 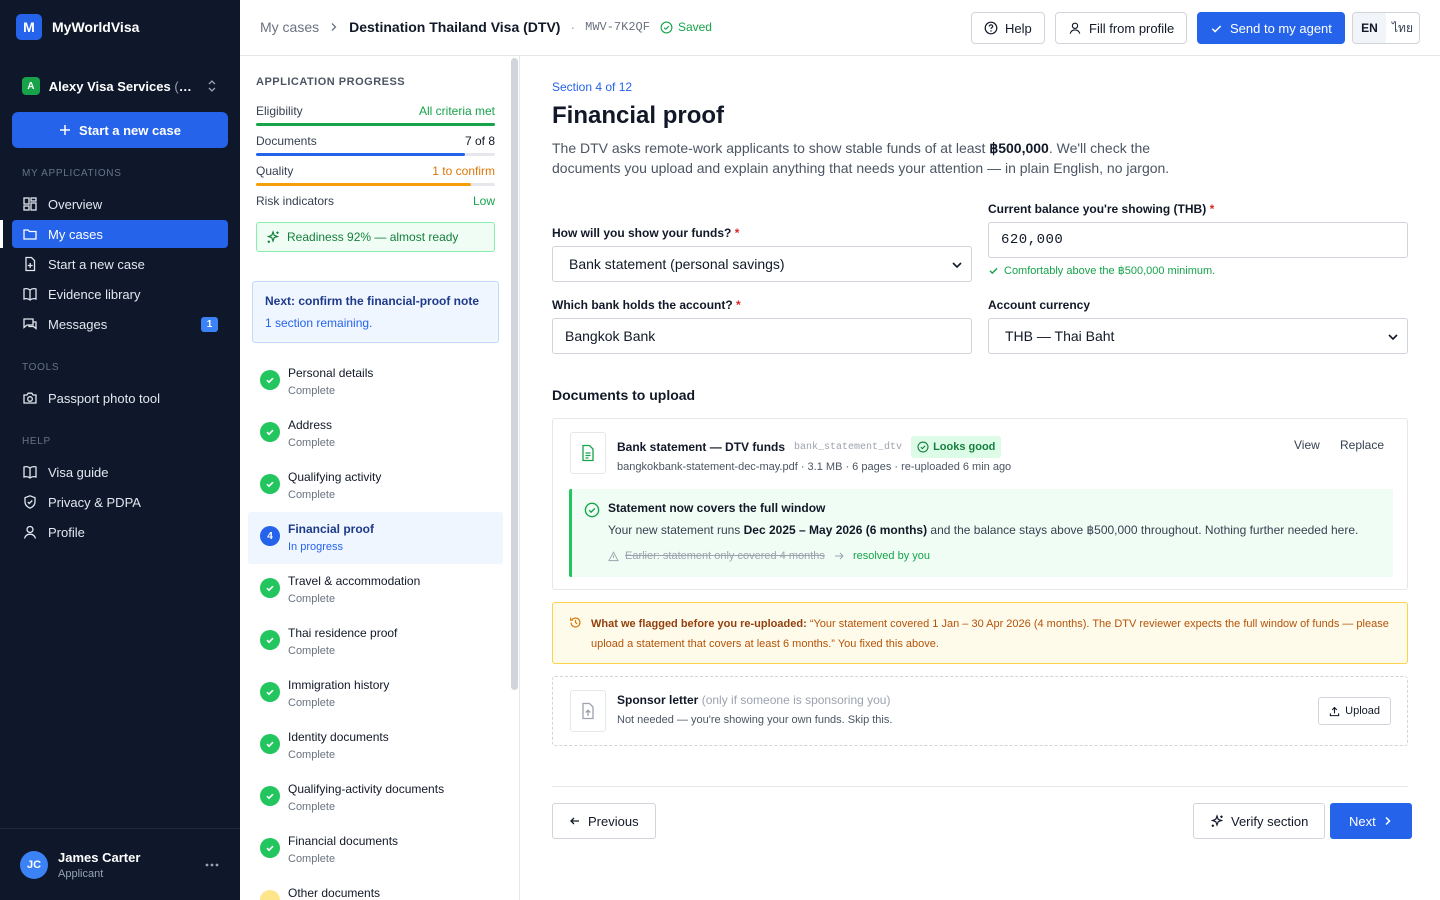 What do you see at coordinates (30, 472) in the screenshot?
I see `book-open-icon` at bounding box center [30, 472].